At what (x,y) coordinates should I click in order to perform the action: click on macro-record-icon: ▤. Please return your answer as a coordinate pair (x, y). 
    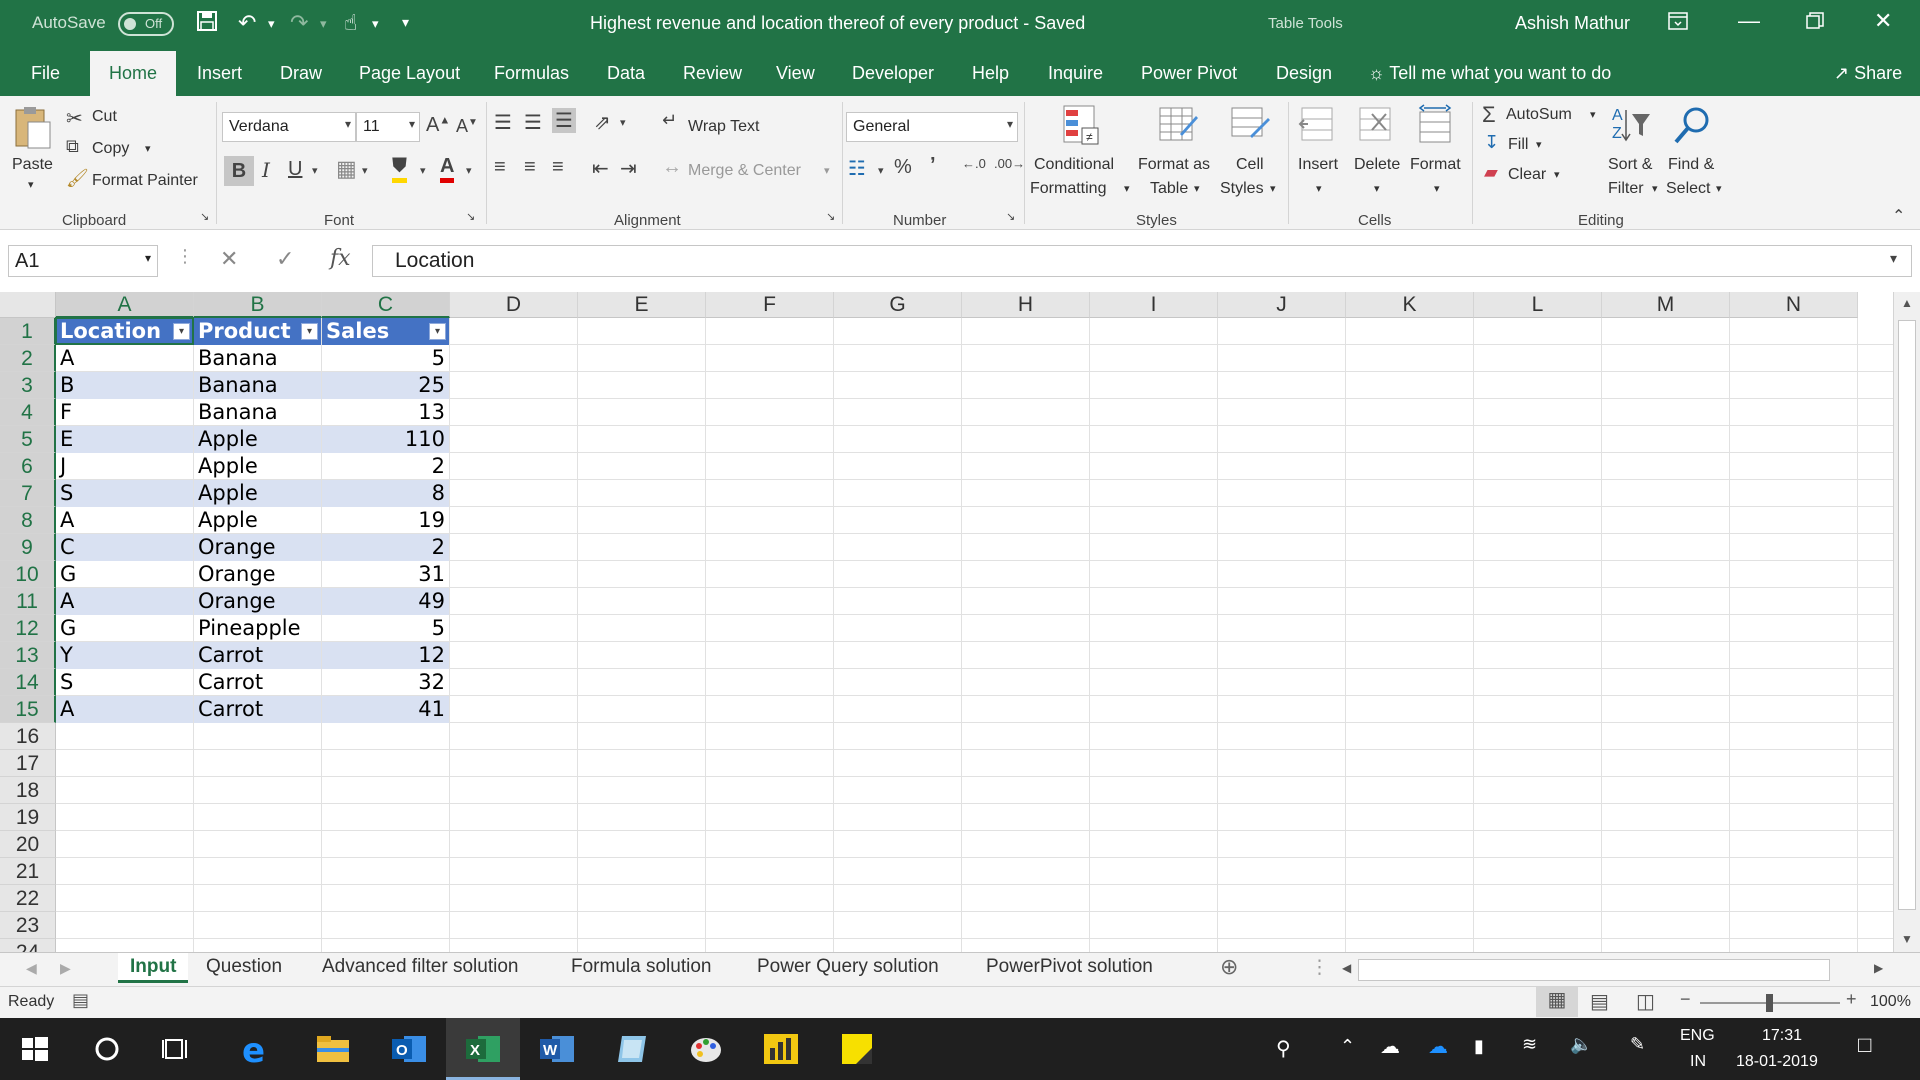
    Looking at the image, I should click on (80, 1000).